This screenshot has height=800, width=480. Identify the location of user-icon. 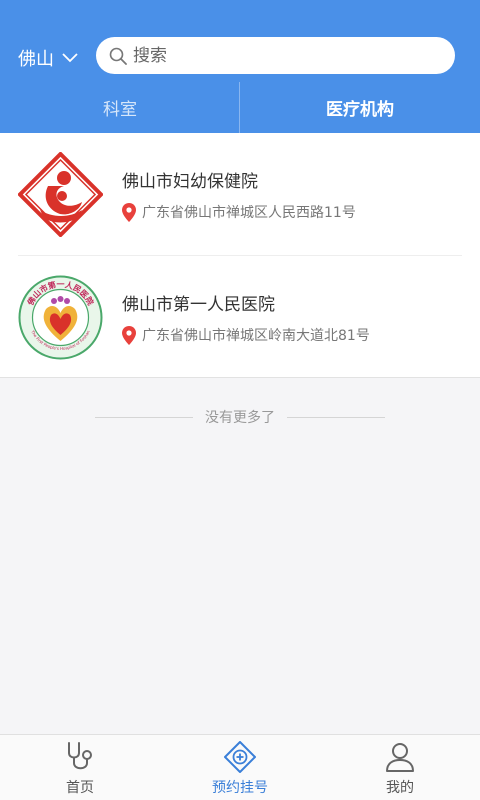
(400, 757).